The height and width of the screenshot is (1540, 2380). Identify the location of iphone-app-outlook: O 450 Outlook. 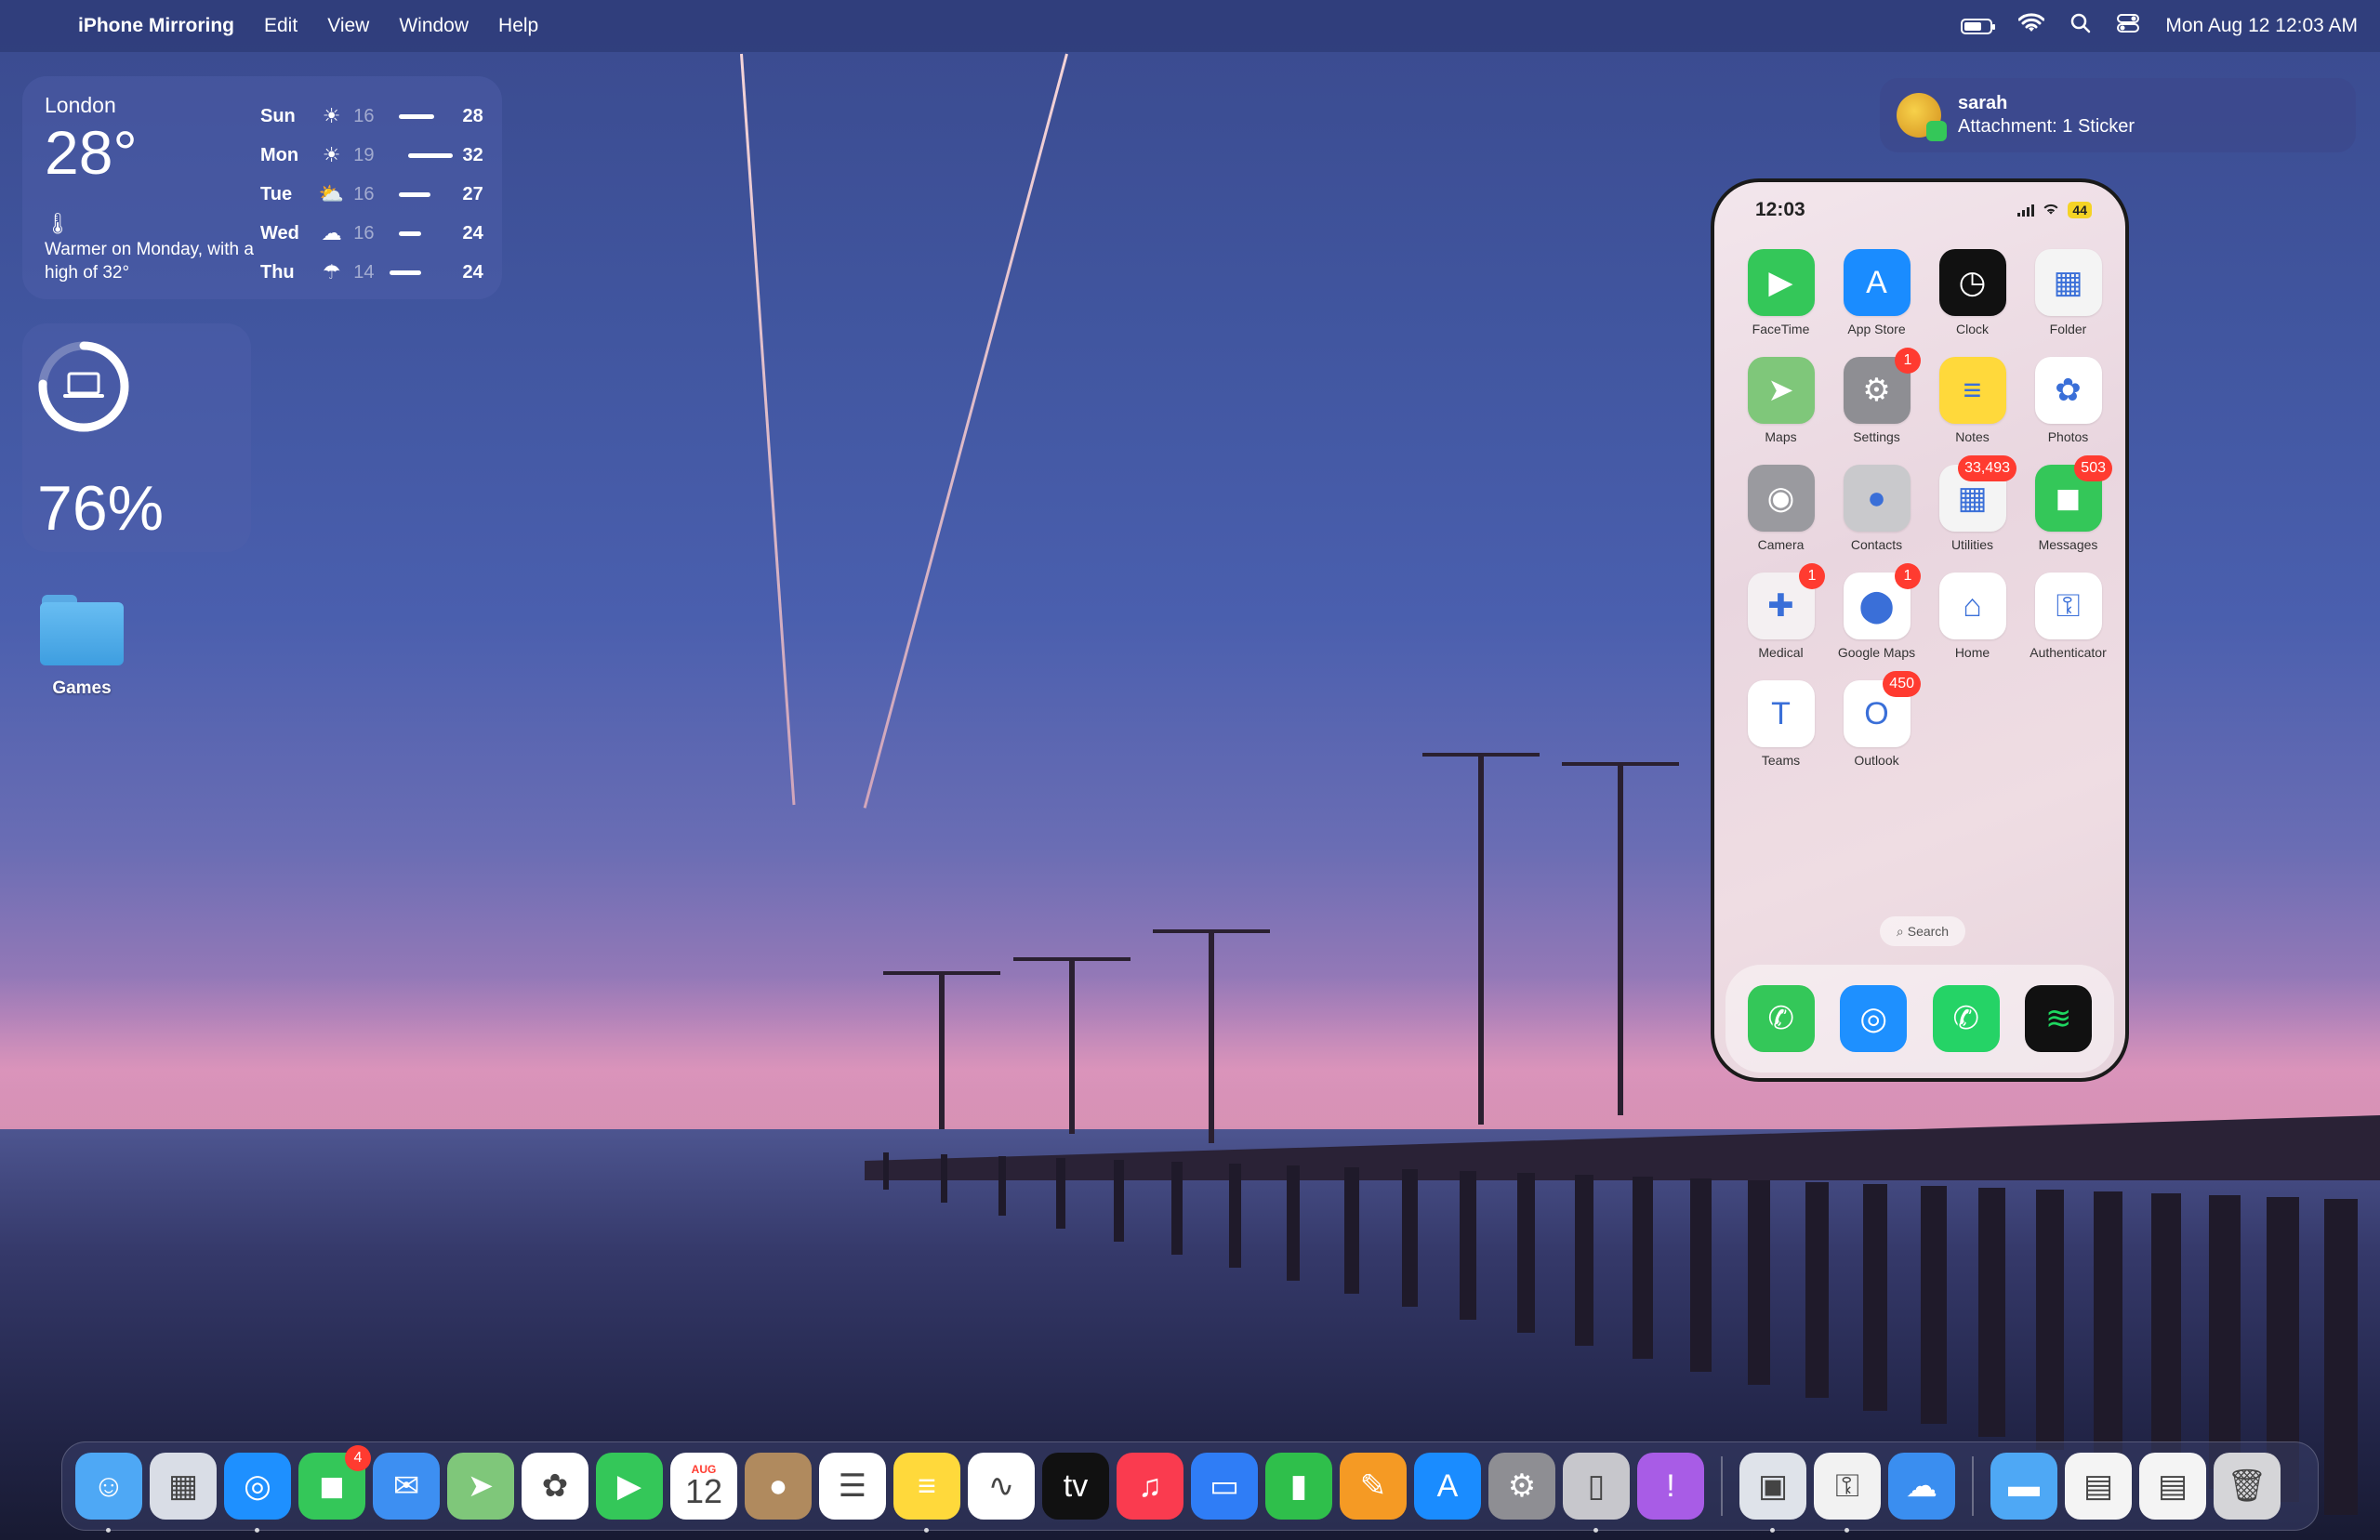
(1876, 719).